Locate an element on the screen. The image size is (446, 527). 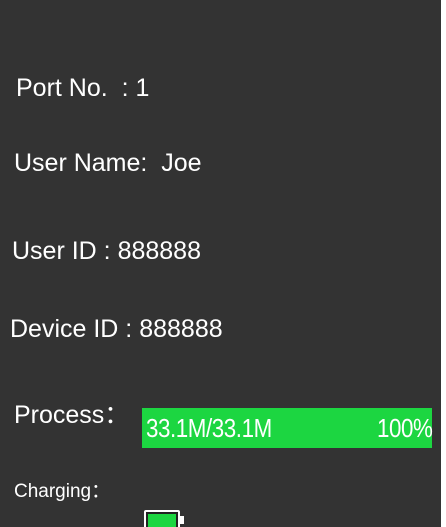
process-row: Process： 33.1M/33.1M 100% is located at coordinates (227, 424).